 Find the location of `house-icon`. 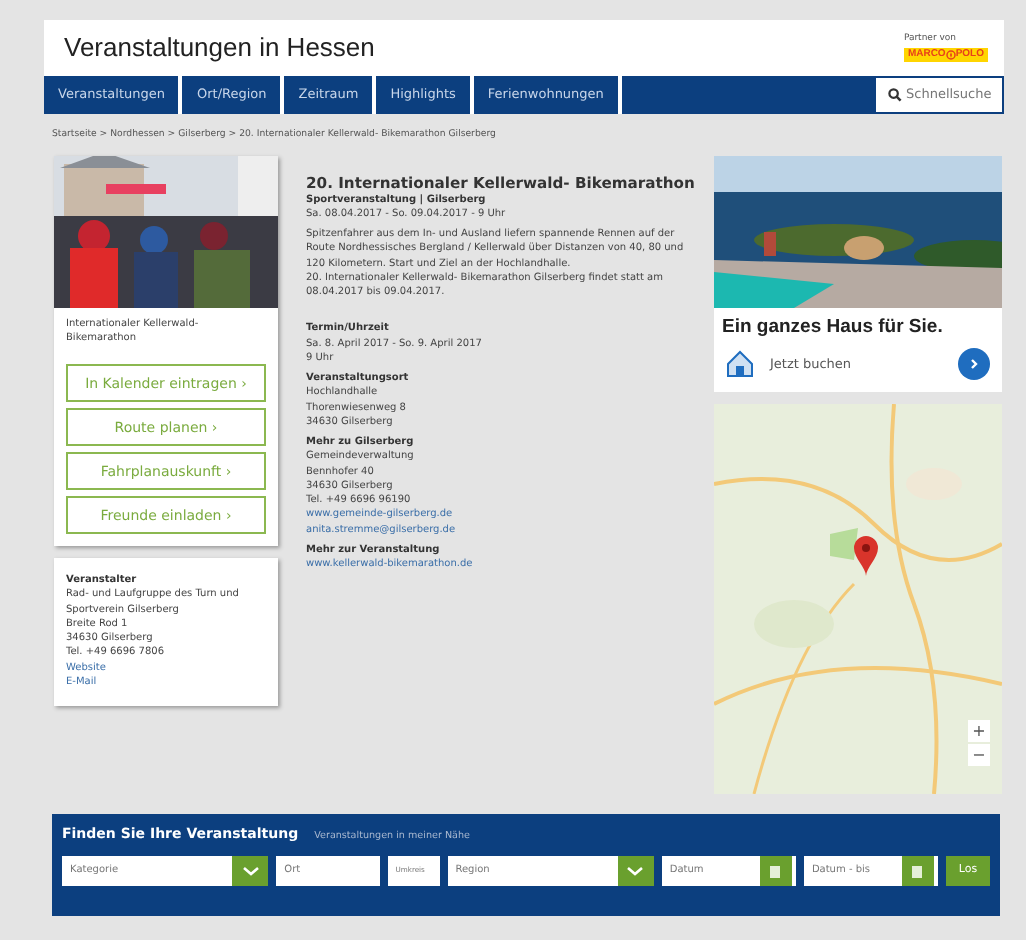

house-icon is located at coordinates (740, 364).